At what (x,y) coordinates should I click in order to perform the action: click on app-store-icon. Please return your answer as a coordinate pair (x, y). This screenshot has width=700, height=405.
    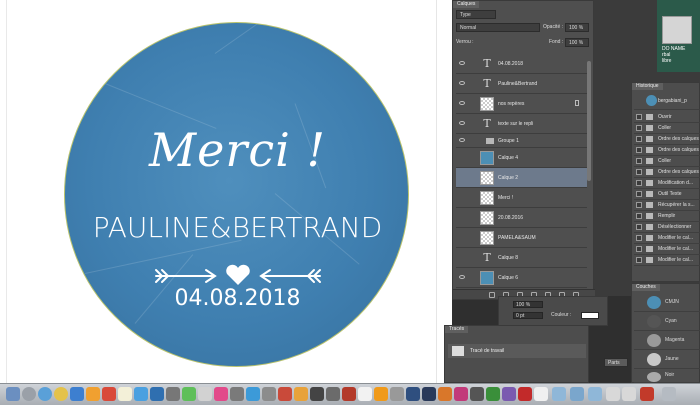
    Looking at the image, I should click on (253, 394).